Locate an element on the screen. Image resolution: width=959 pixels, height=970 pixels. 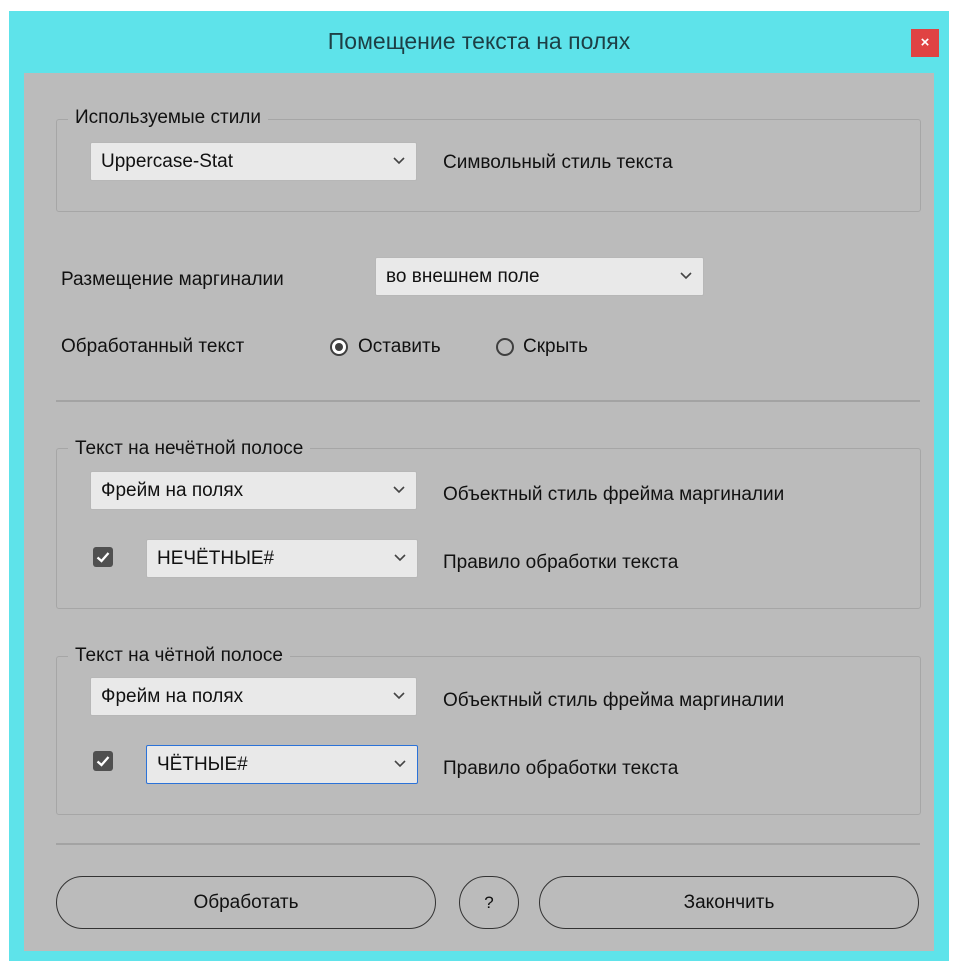
title-bar: Помещение текста на полях × is located at coordinates (479, 42).